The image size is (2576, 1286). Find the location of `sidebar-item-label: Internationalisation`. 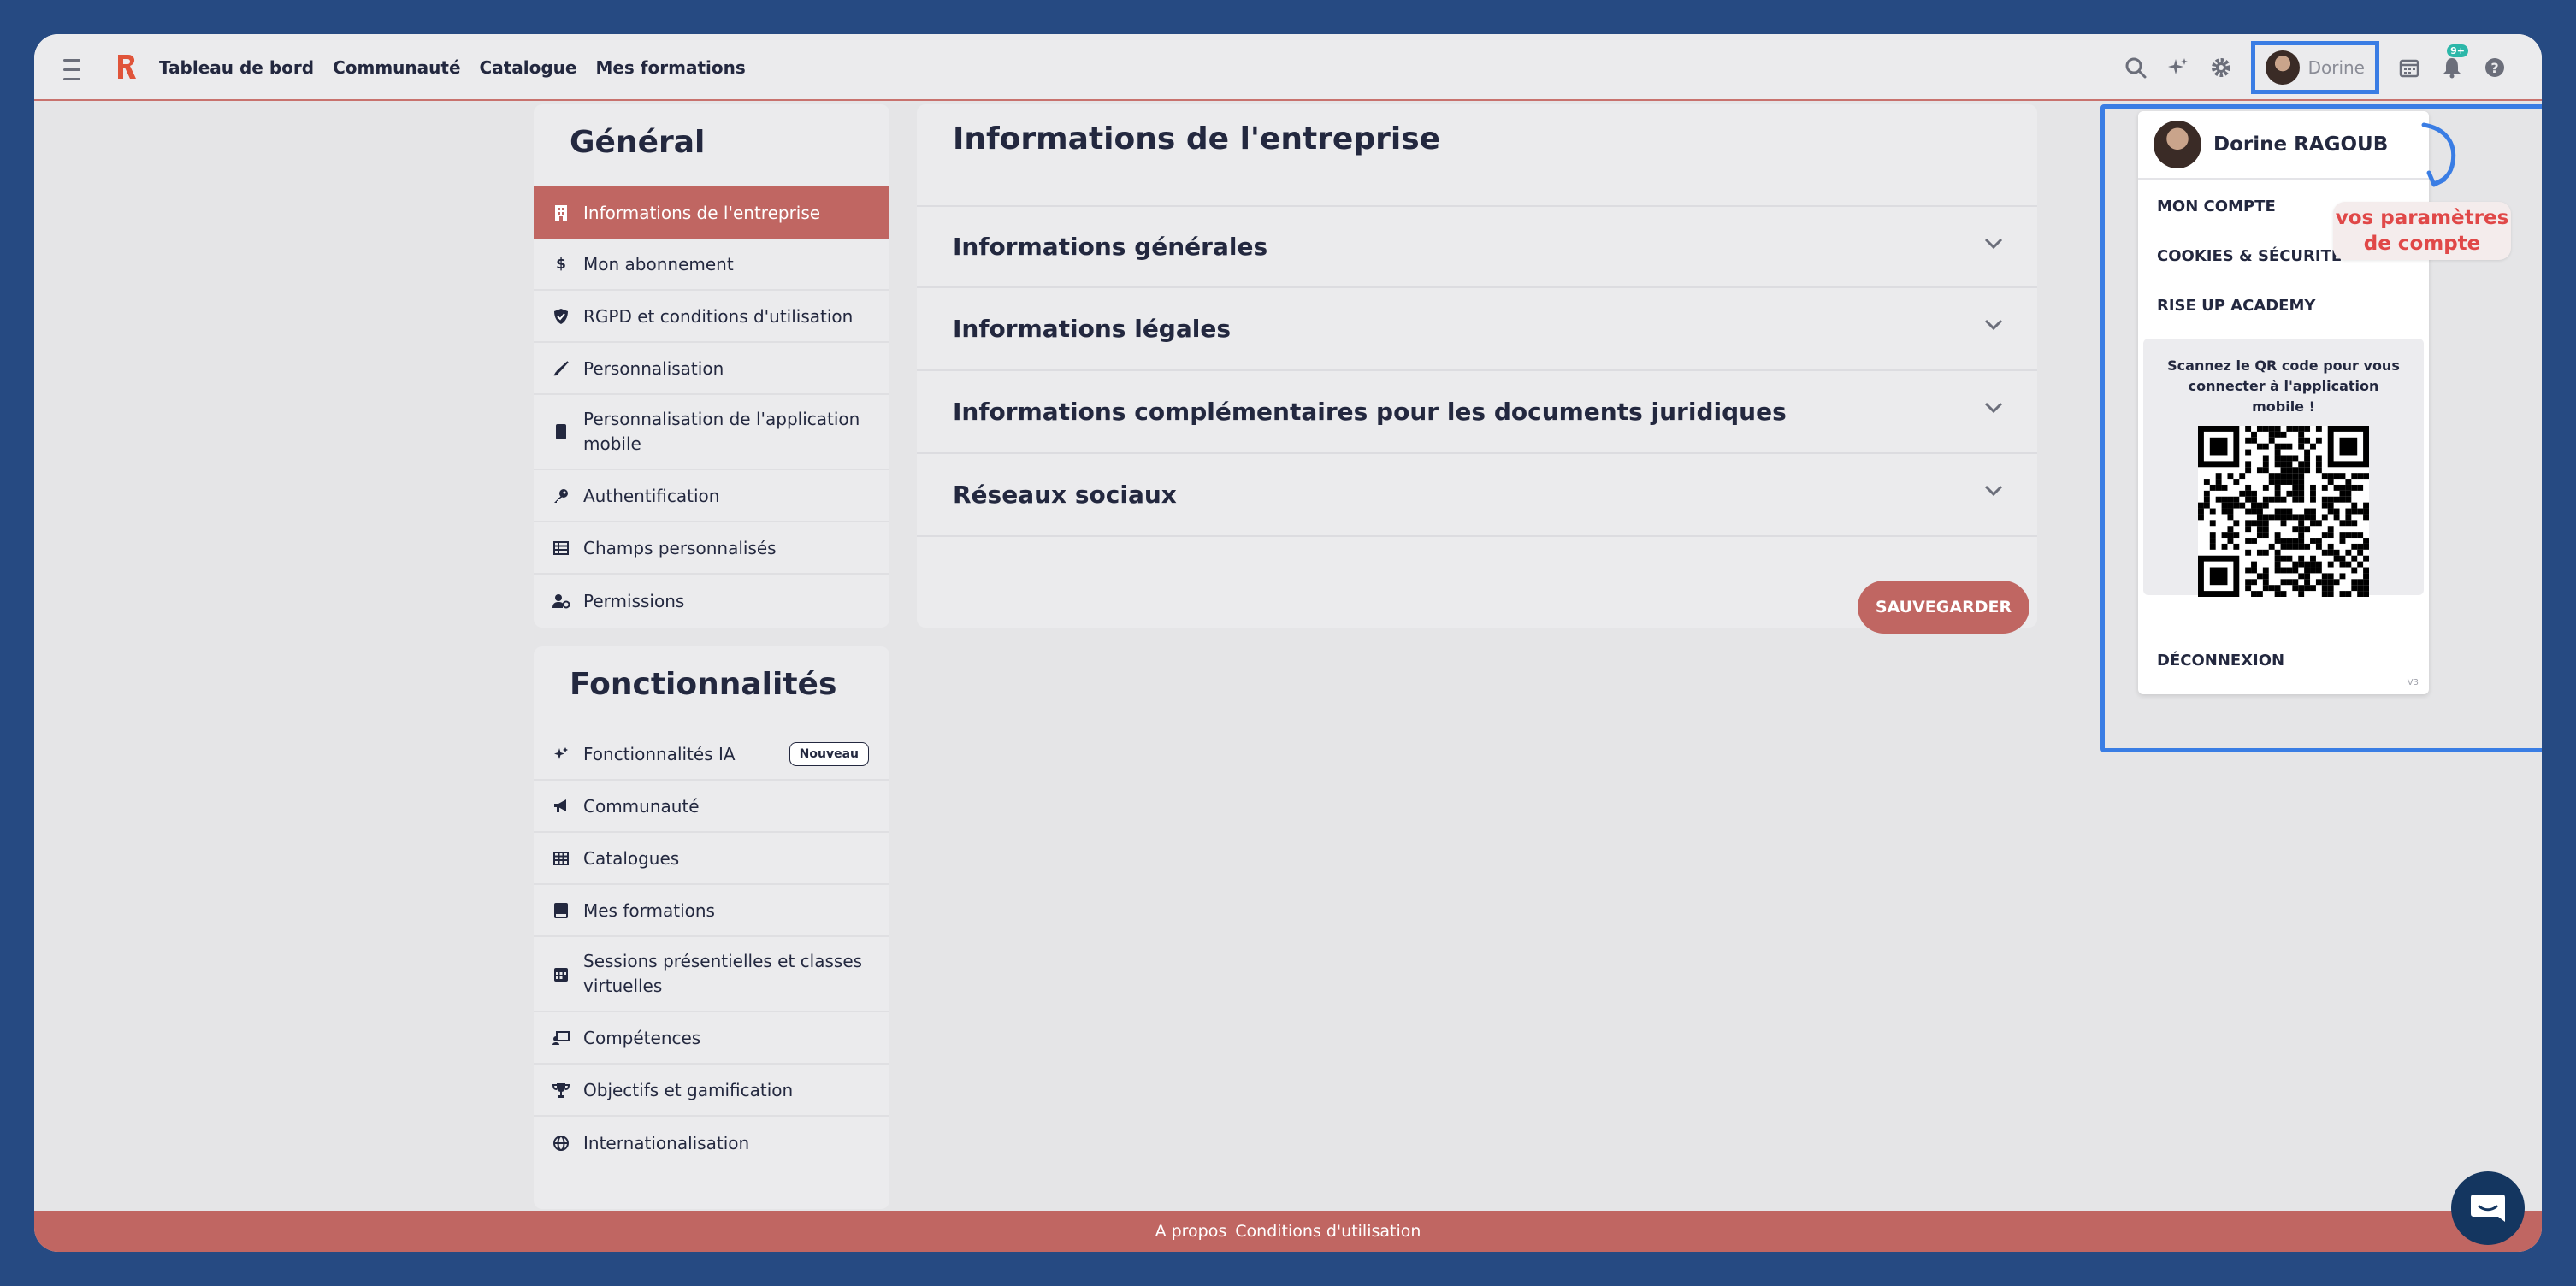

sidebar-item-label: Internationalisation is located at coordinates (666, 1142).